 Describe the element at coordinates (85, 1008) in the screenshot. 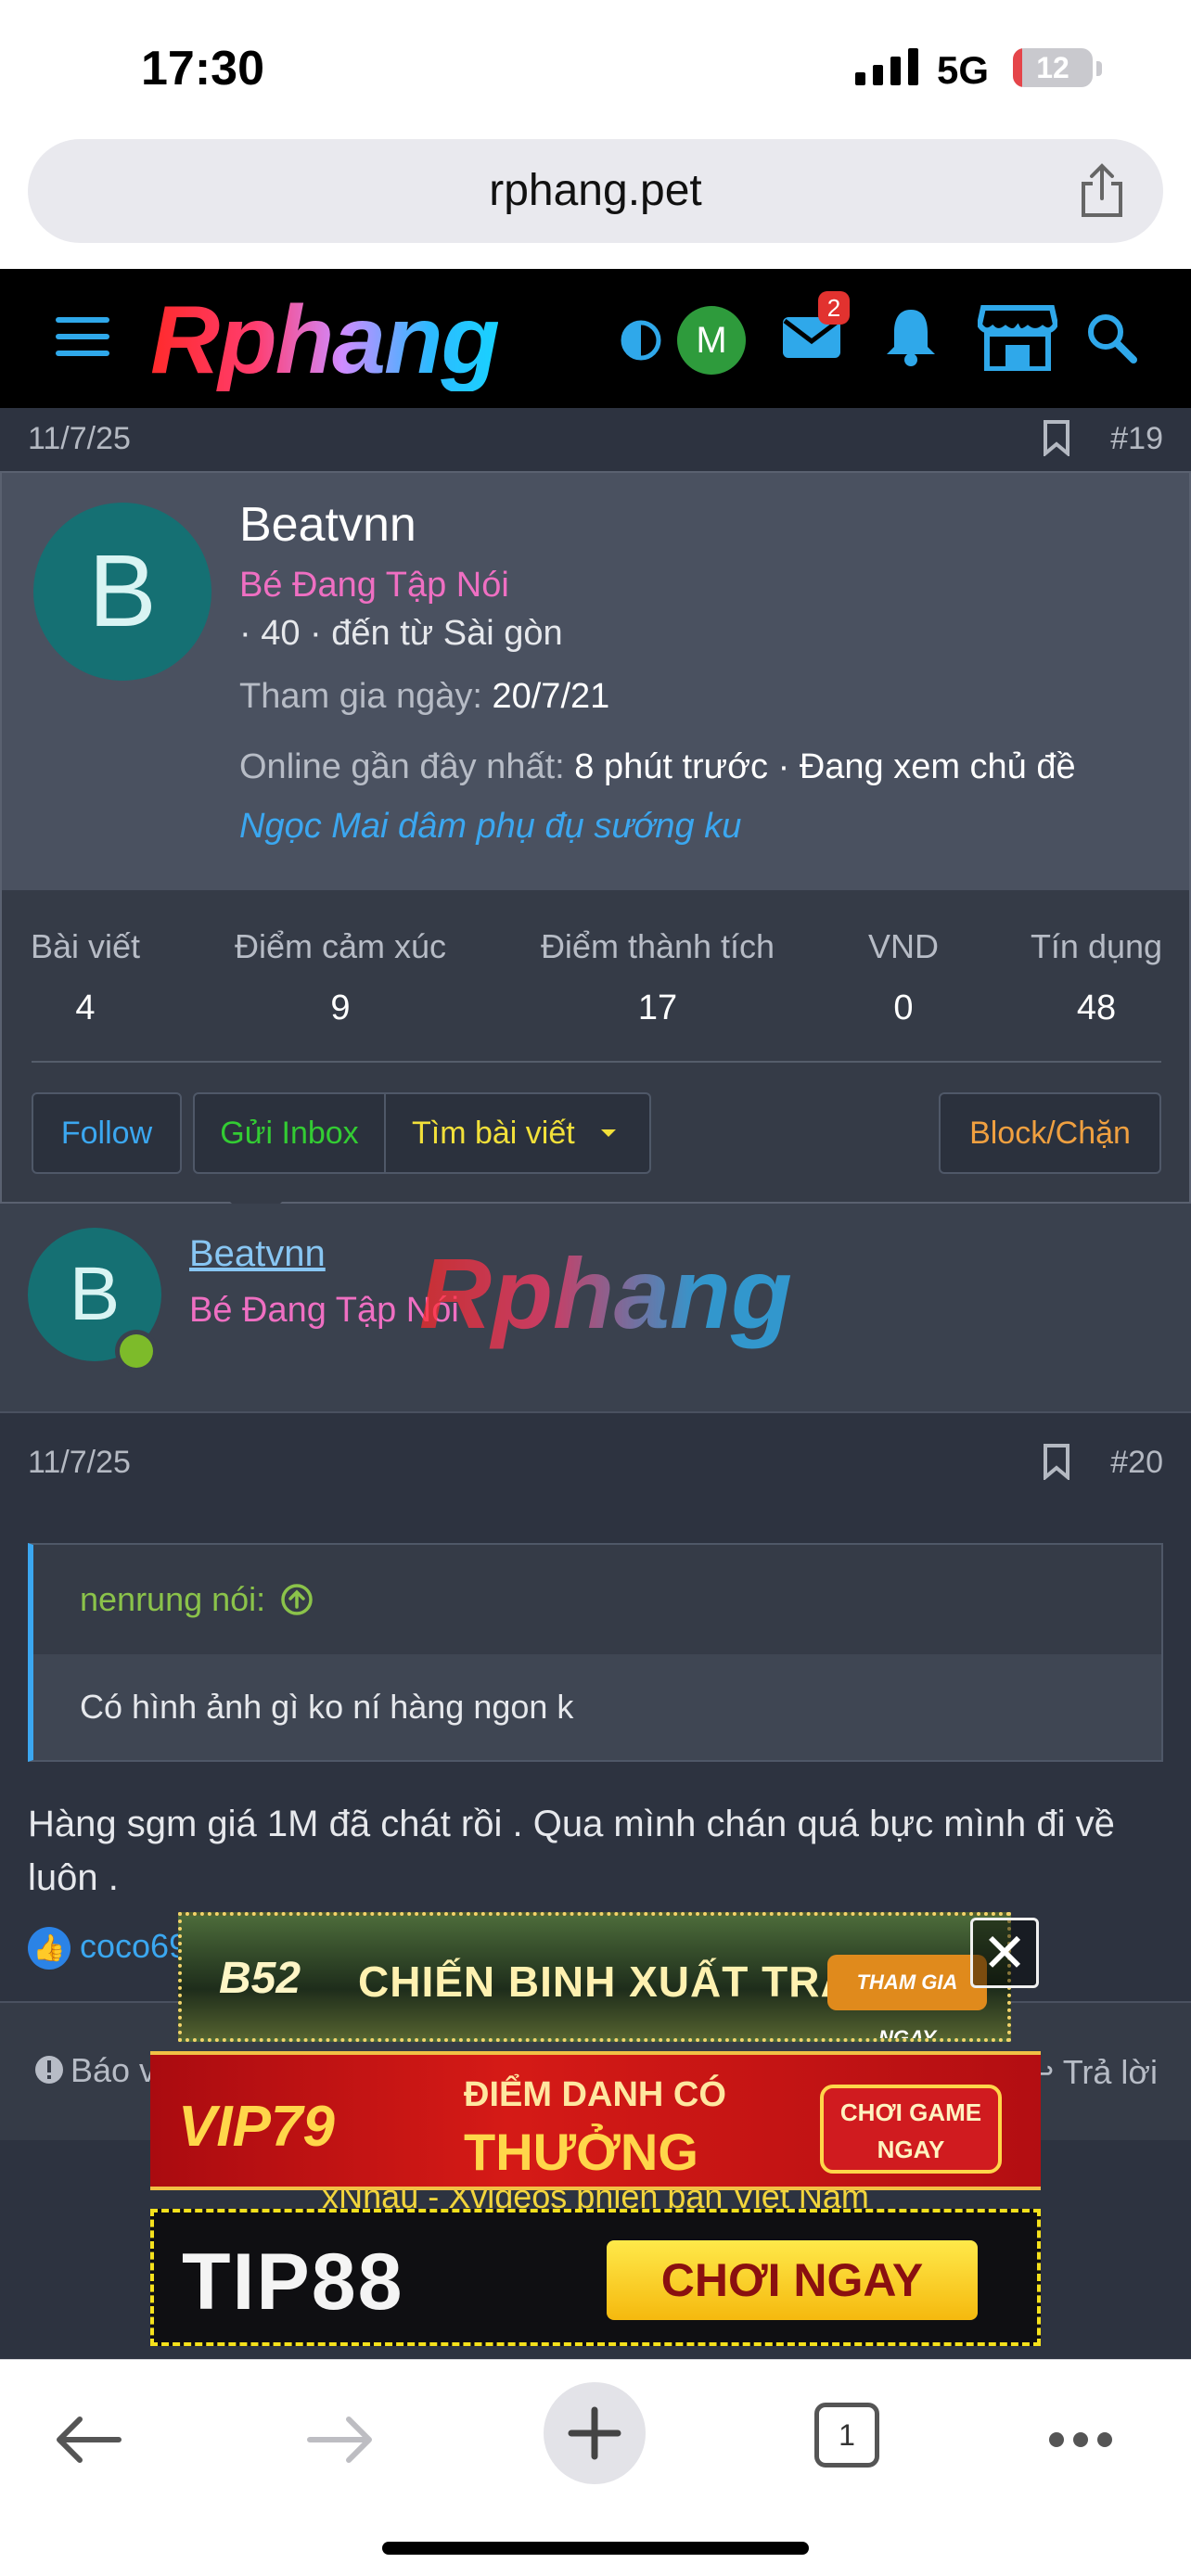

I see `stat-value: 4` at that location.